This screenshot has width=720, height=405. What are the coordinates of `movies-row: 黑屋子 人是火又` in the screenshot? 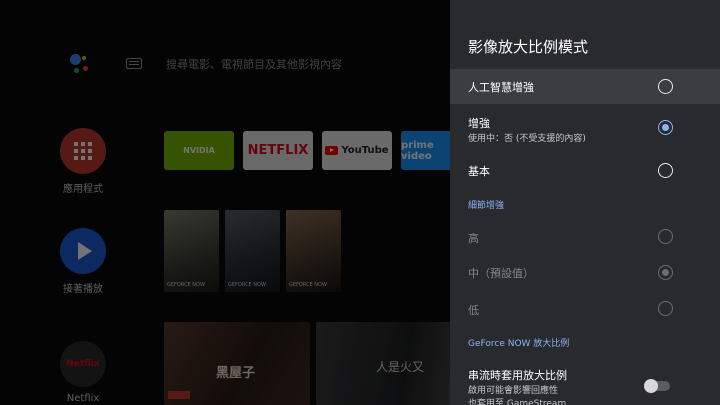 It's located at (315, 363).